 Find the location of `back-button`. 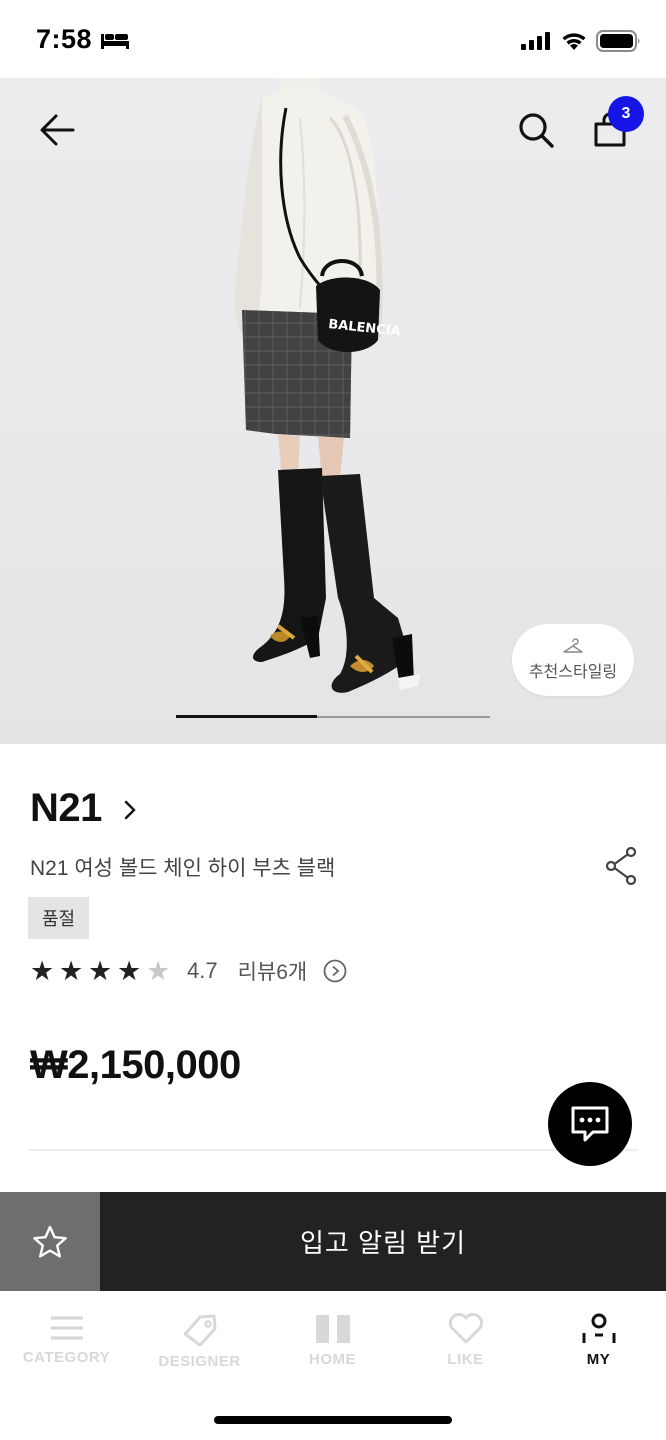

back-button is located at coordinates (58, 130).